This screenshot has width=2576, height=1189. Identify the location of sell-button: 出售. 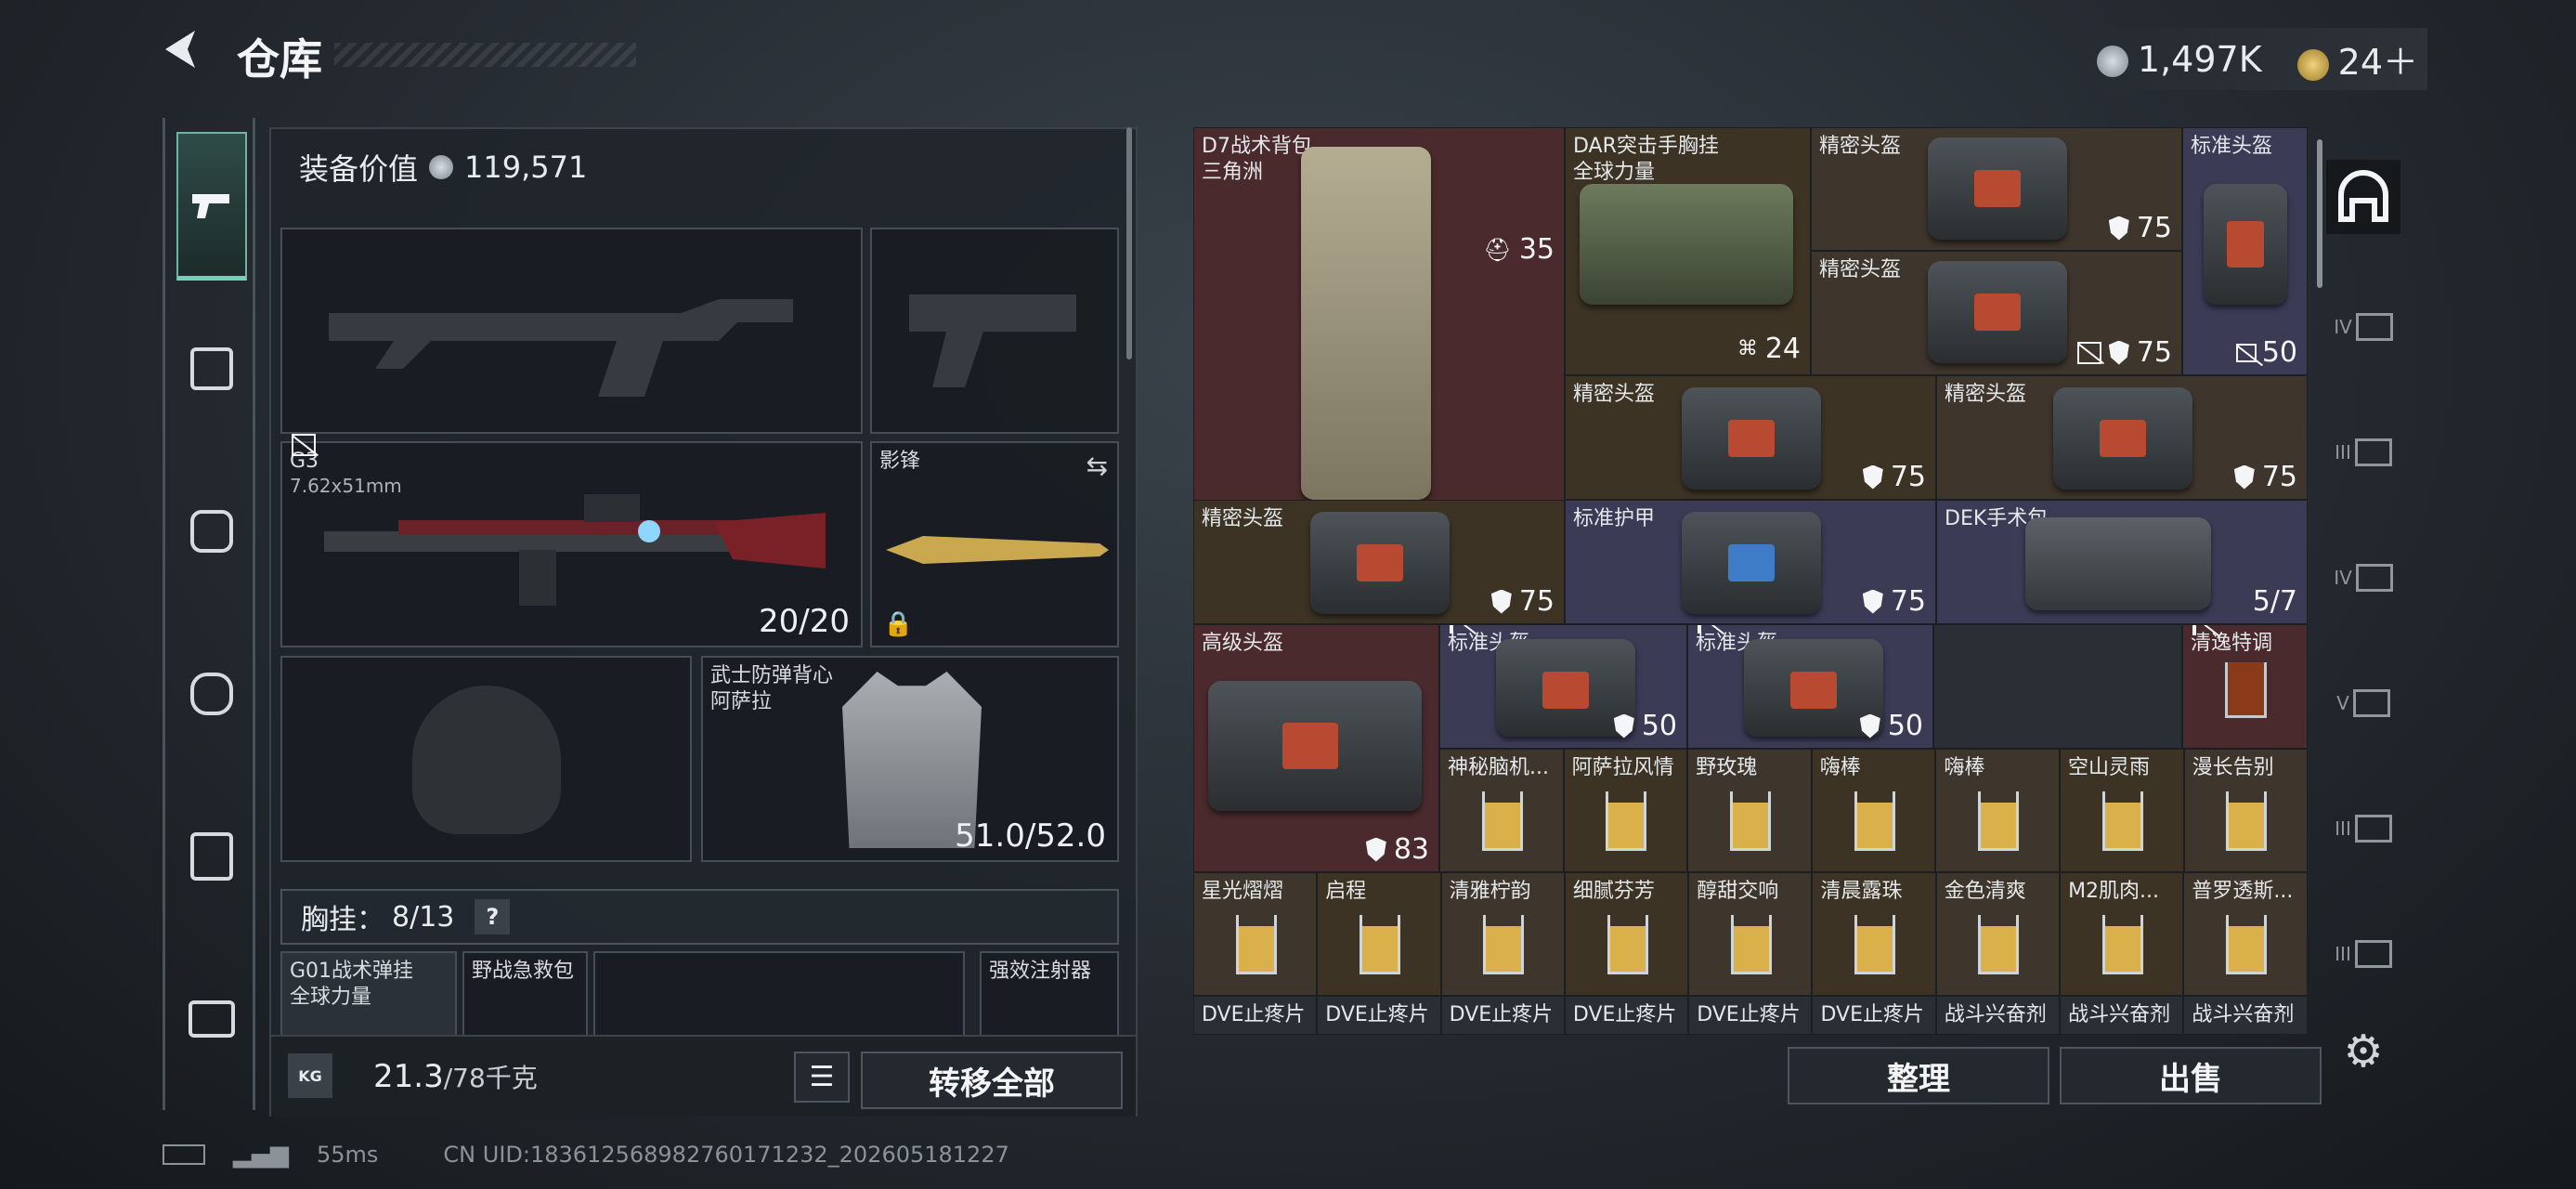
(2191, 1075).